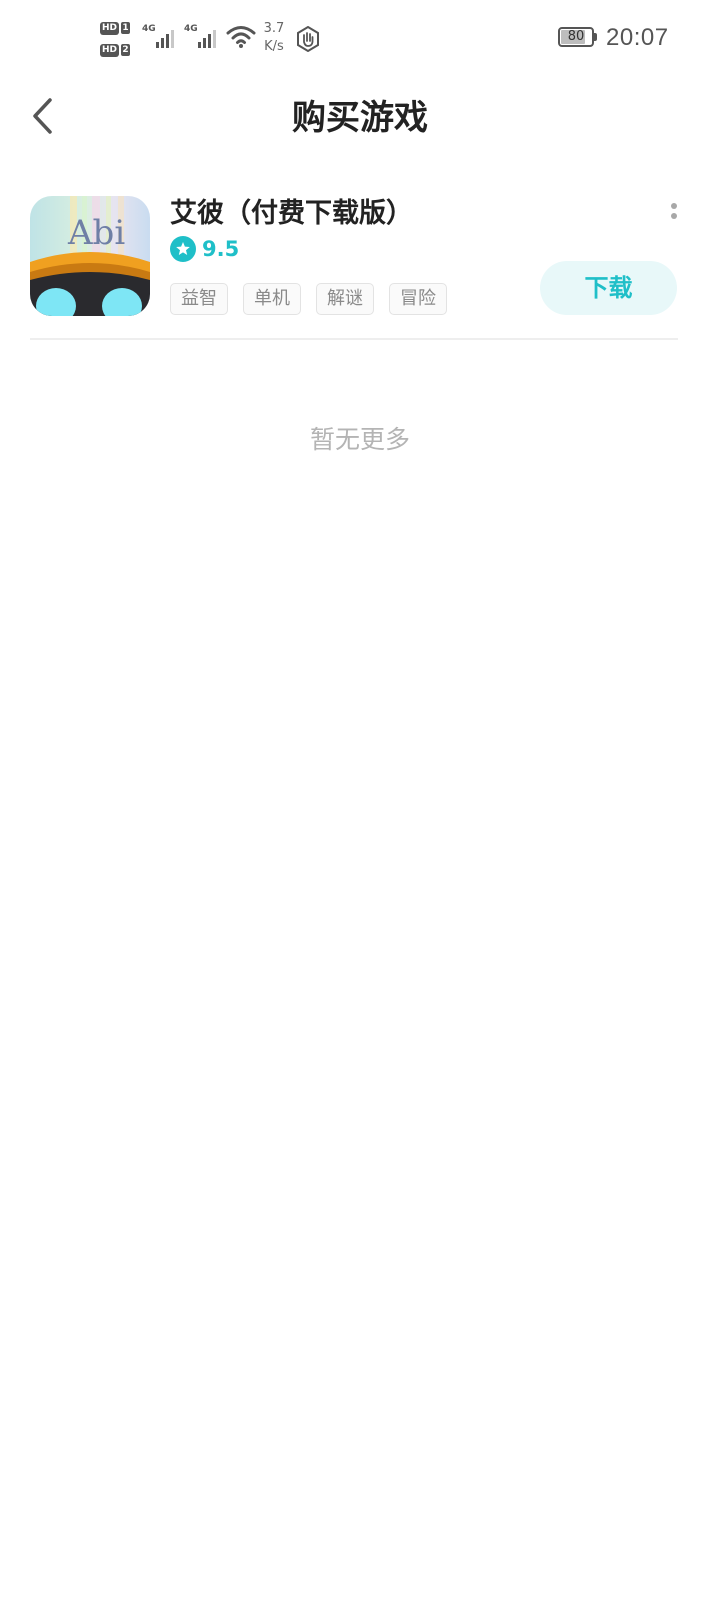 This screenshot has height=1600, width=720. Describe the element at coordinates (126, 50) in the screenshot. I see `sim-2-number: 2` at that location.